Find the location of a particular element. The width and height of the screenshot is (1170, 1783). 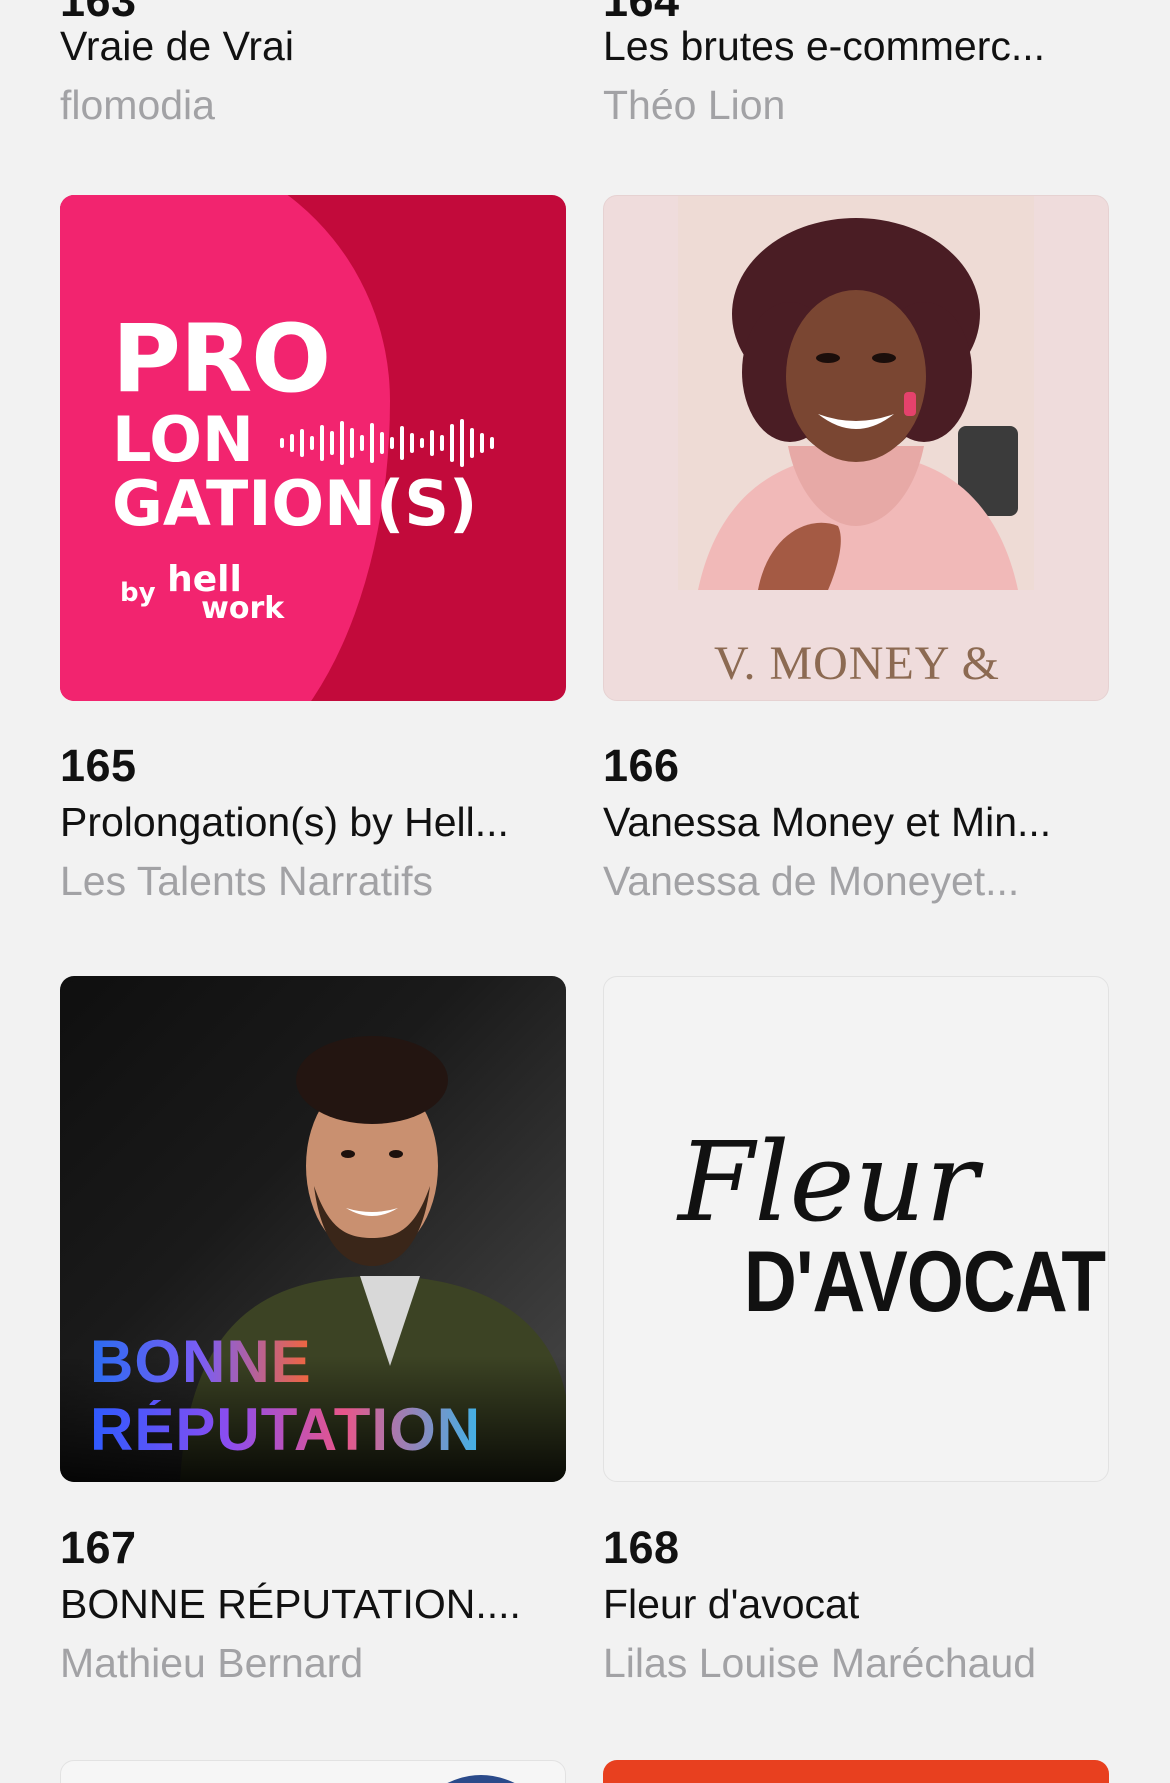

chart-item-163: 163 is located at coordinates (313, 11).